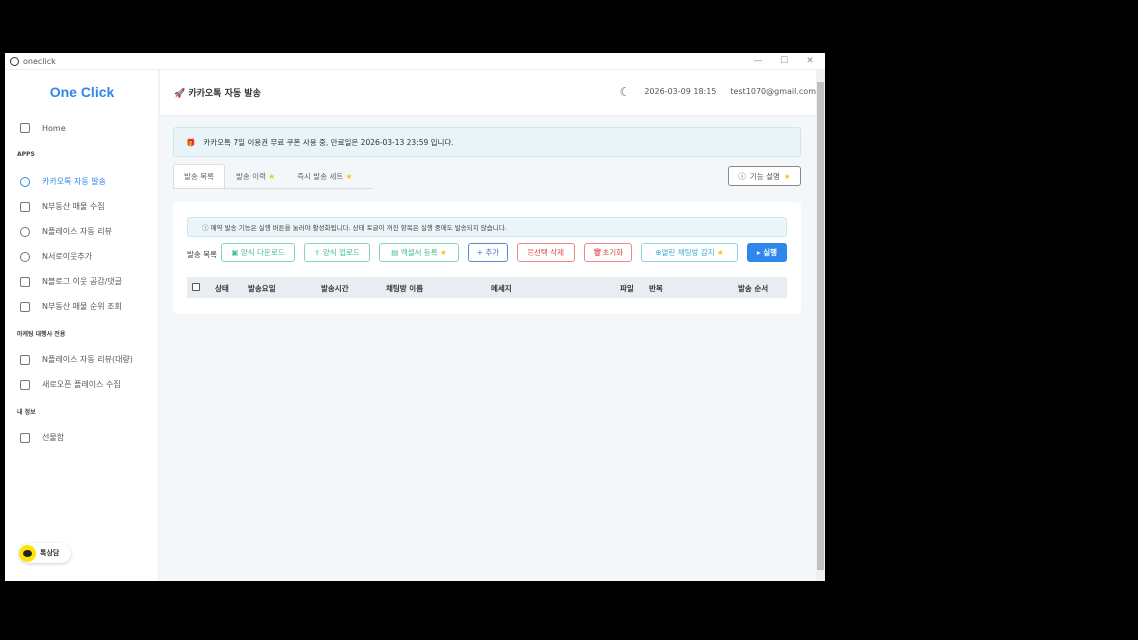 The height and width of the screenshot is (640, 1138). What do you see at coordinates (202, 254) in the screenshot?
I see `toolbar-label: 발송 목록` at bounding box center [202, 254].